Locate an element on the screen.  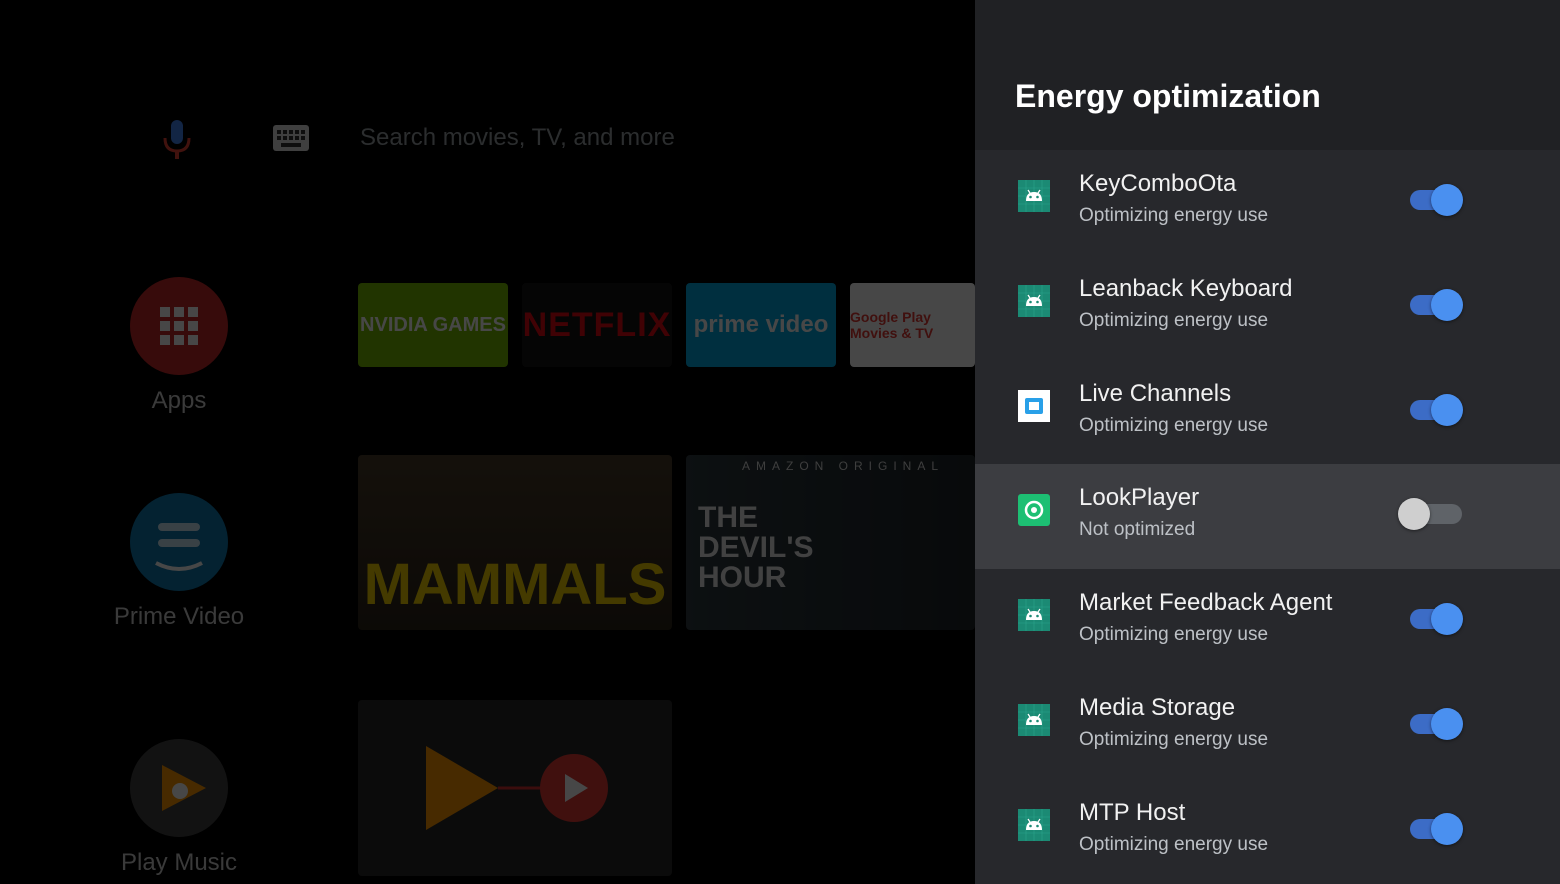
side-item-prime-video: Prime Video is located at coordinates (179, 562).